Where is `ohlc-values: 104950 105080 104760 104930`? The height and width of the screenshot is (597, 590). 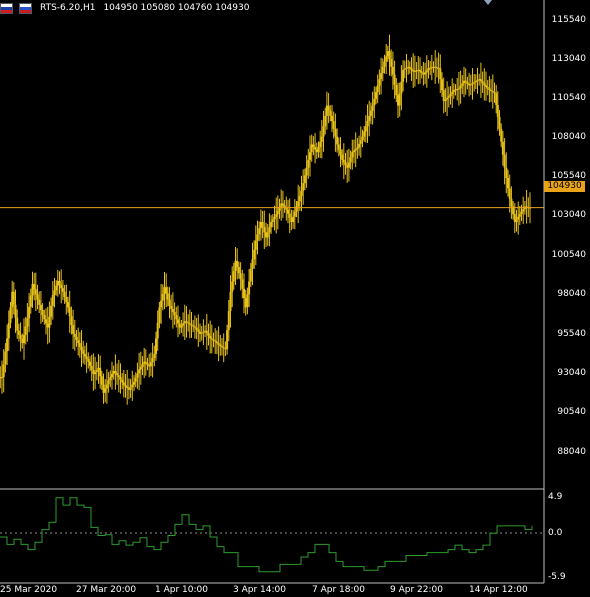 ohlc-values: 104950 105080 104760 104930 is located at coordinates (176, 8).